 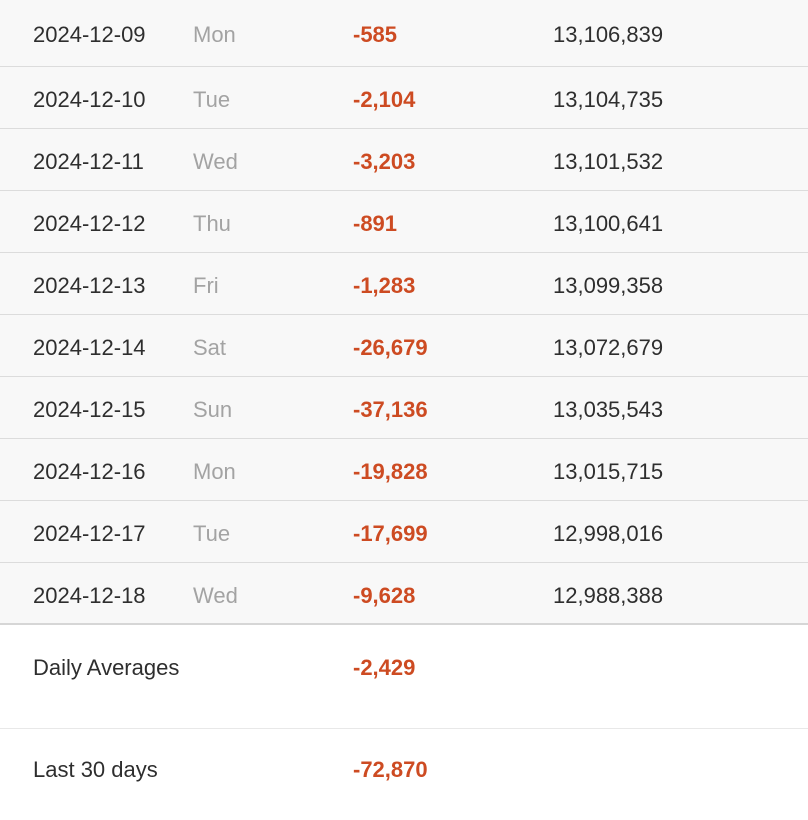 I want to click on weekday-cell: Sun, so click(x=213, y=409).